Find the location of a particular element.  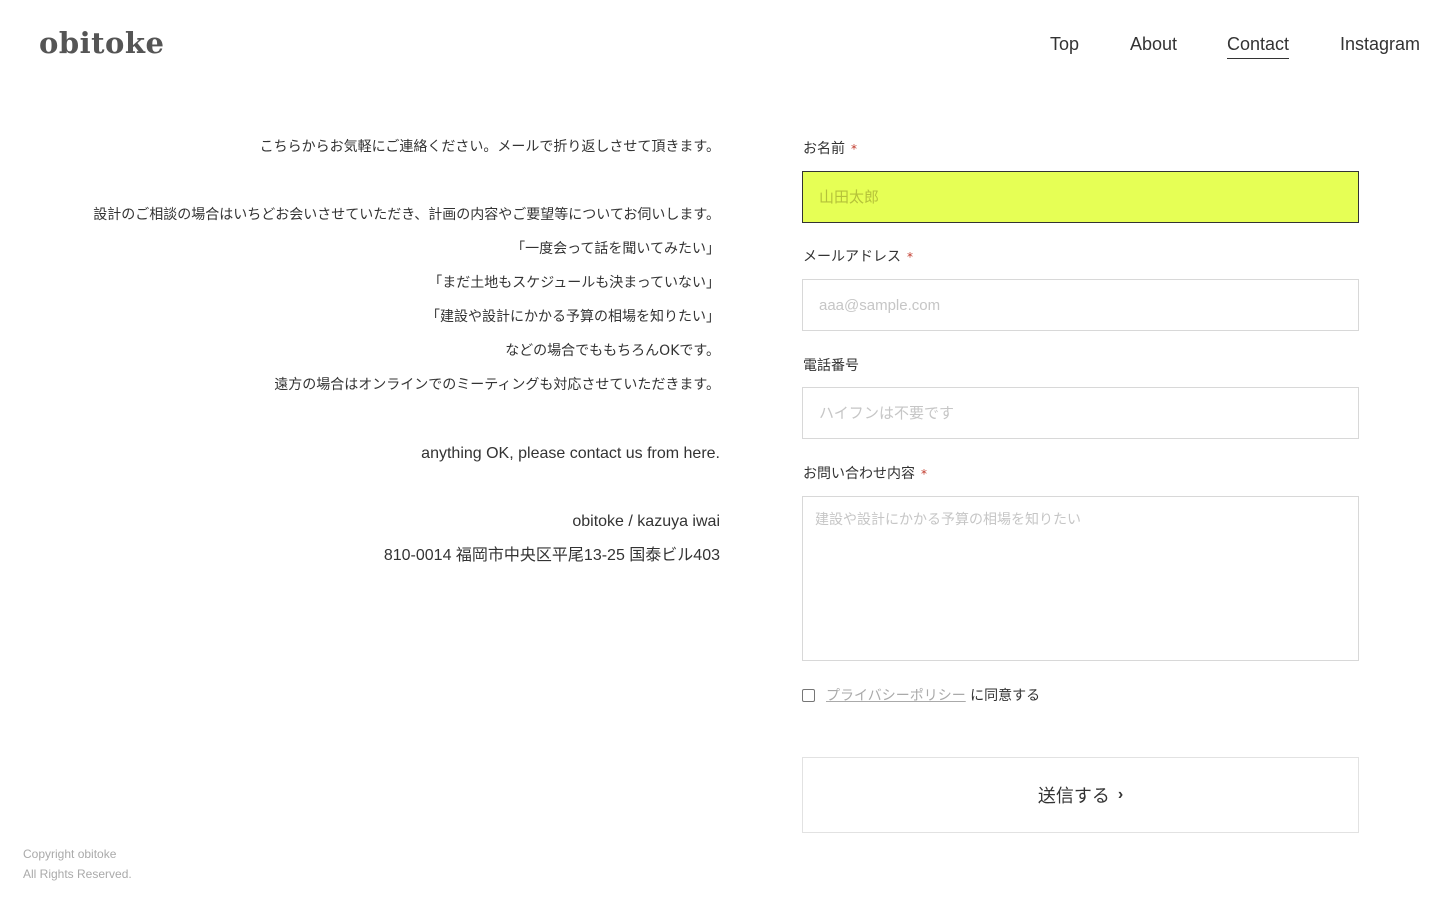

intro-line: 遠方の場合はオンラインでのミーティングも対応させていただきます。 is located at coordinates (497, 385).